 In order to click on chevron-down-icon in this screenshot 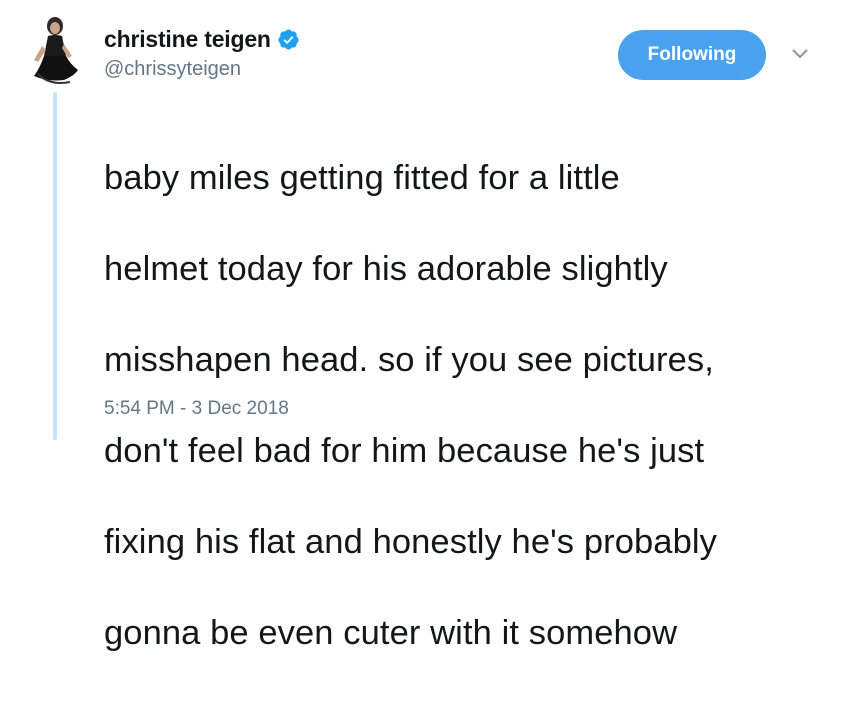, I will do `click(800, 53)`.